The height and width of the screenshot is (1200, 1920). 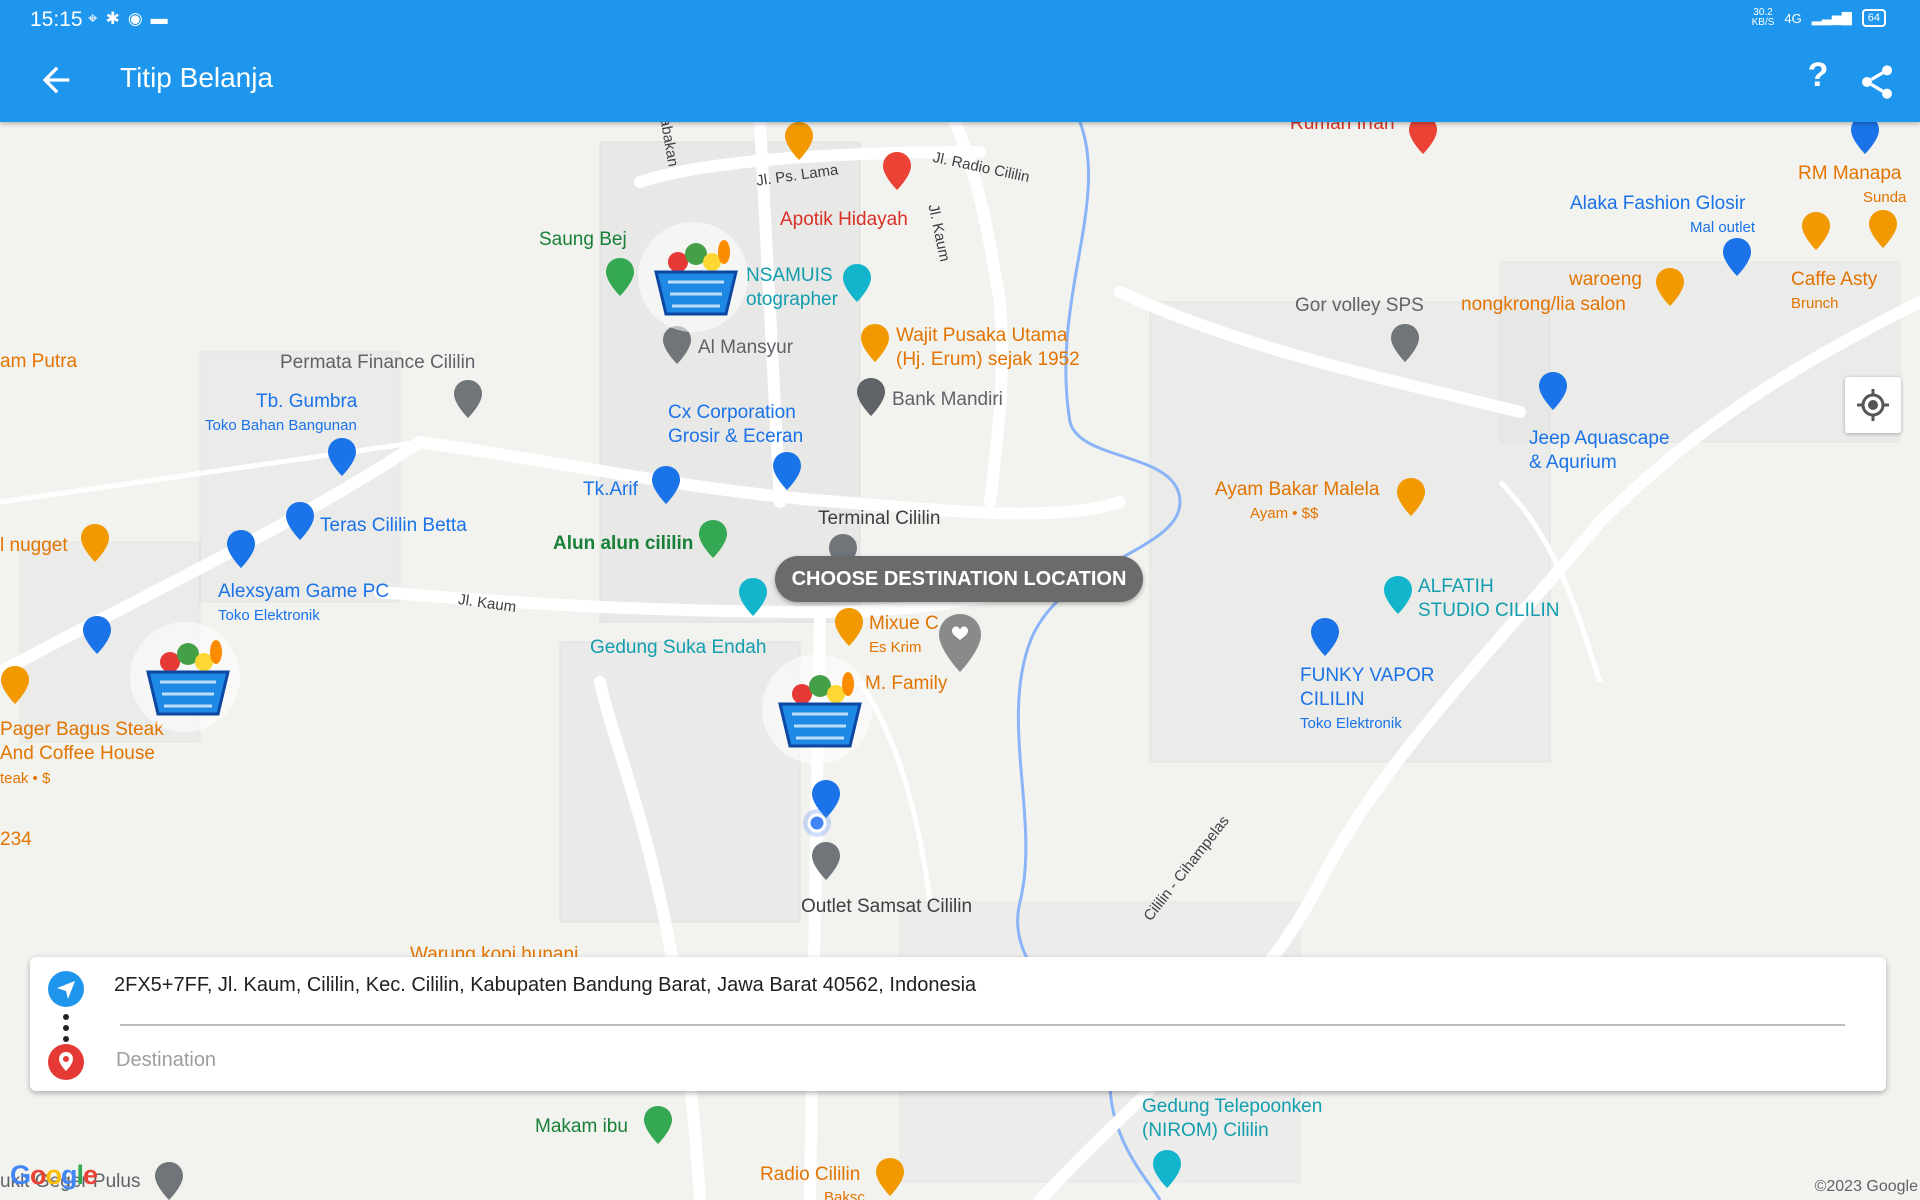 I want to click on map-label-pager-line2: And Coffee House, so click(x=77, y=753).